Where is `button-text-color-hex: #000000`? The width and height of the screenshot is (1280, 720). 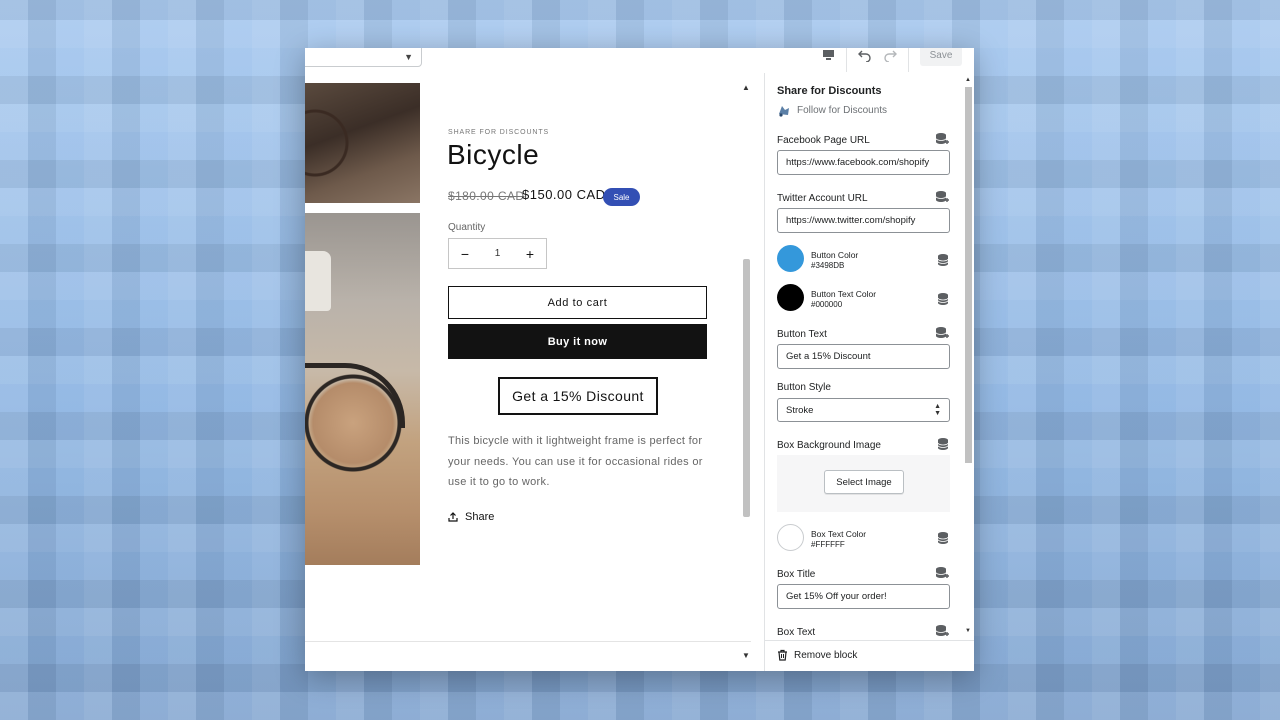 button-text-color-hex: #000000 is located at coordinates (827, 304).